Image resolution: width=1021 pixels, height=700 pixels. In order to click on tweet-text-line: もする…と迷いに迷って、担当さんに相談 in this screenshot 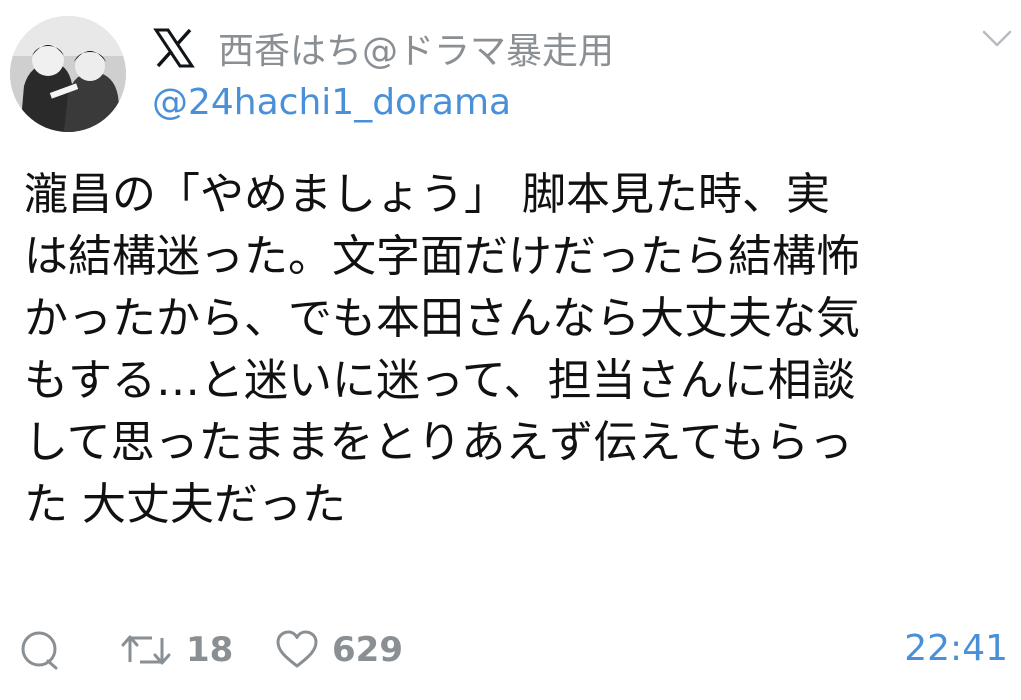, I will do `click(440, 380)`.